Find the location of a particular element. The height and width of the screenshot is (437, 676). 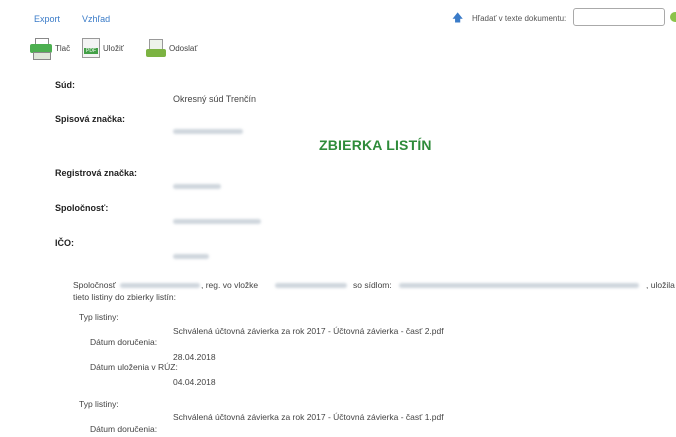

menu-export: Export is located at coordinates (47, 19).